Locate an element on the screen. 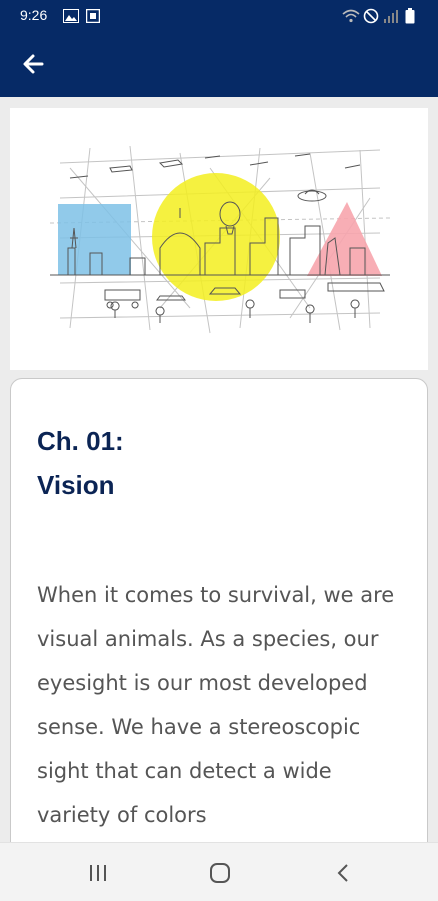 The width and height of the screenshot is (438, 901). back-button is located at coordinates (35, 64).